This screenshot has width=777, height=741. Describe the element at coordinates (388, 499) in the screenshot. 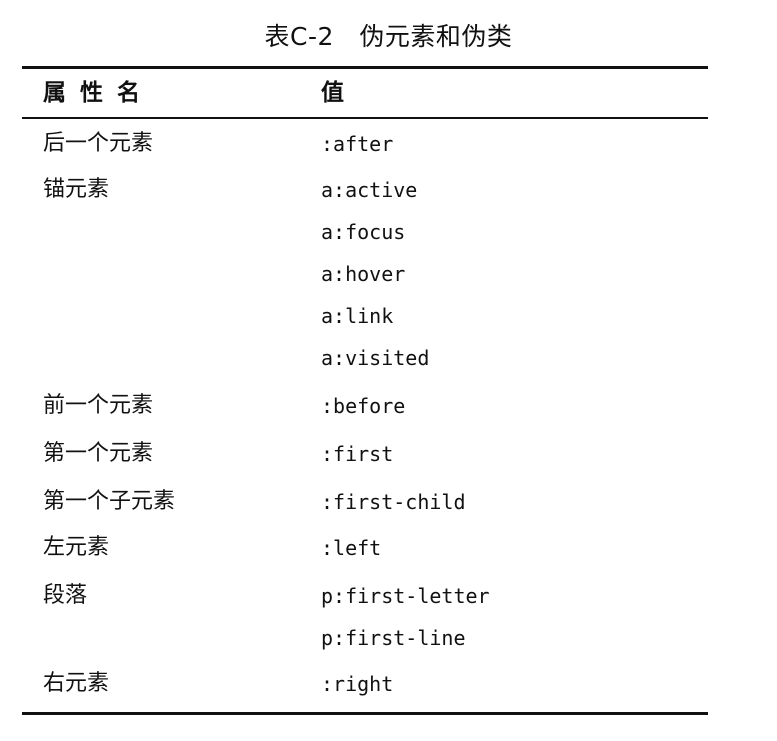

I see `table-row: 第一个子元素 :first-child` at that location.